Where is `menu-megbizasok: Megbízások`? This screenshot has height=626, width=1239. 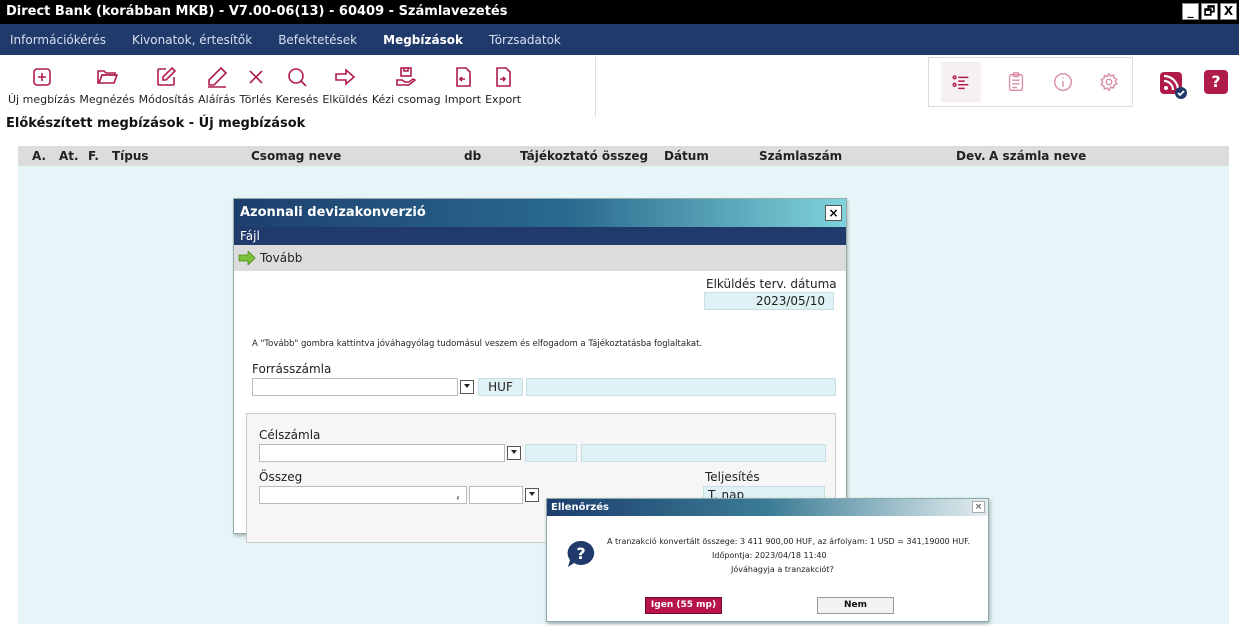
menu-megbizasok: Megbízások is located at coordinates (423, 40).